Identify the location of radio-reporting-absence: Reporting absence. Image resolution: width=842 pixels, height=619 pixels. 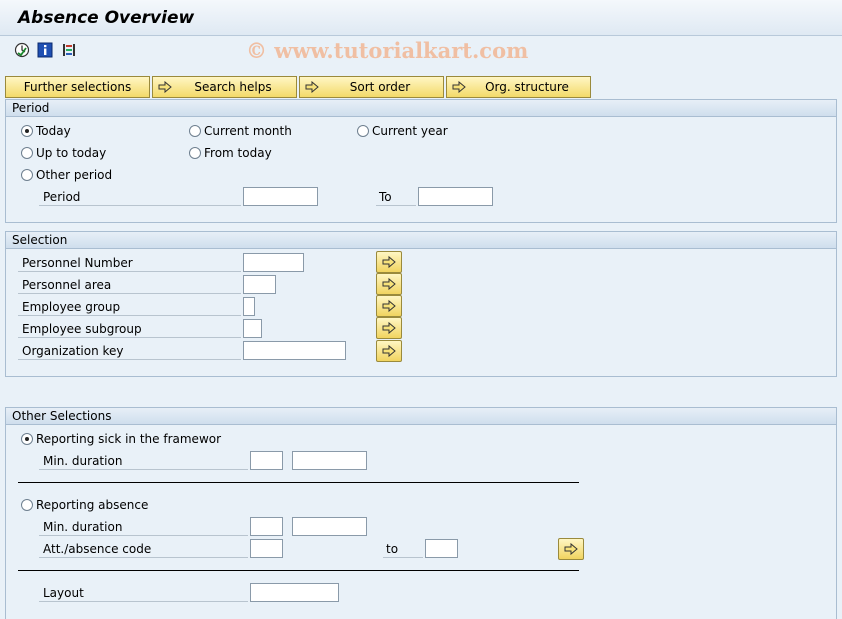
(84, 505).